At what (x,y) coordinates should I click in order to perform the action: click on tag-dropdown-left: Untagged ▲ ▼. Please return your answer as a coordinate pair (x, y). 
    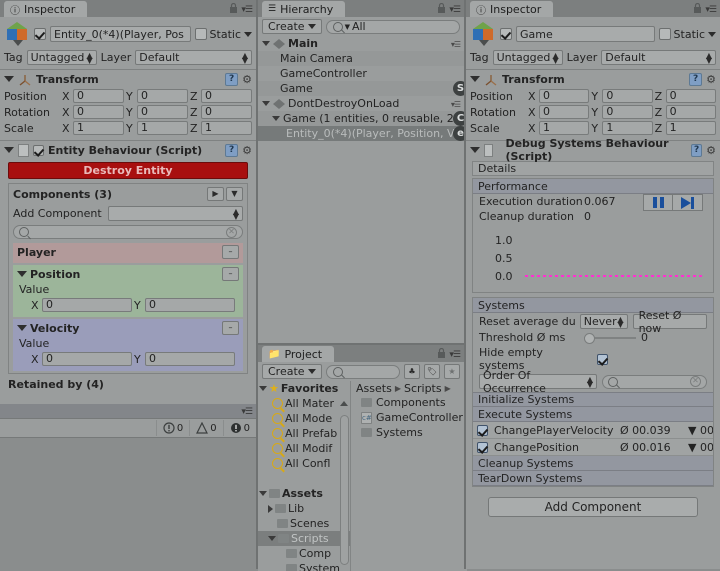
    Looking at the image, I should click on (61, 57).